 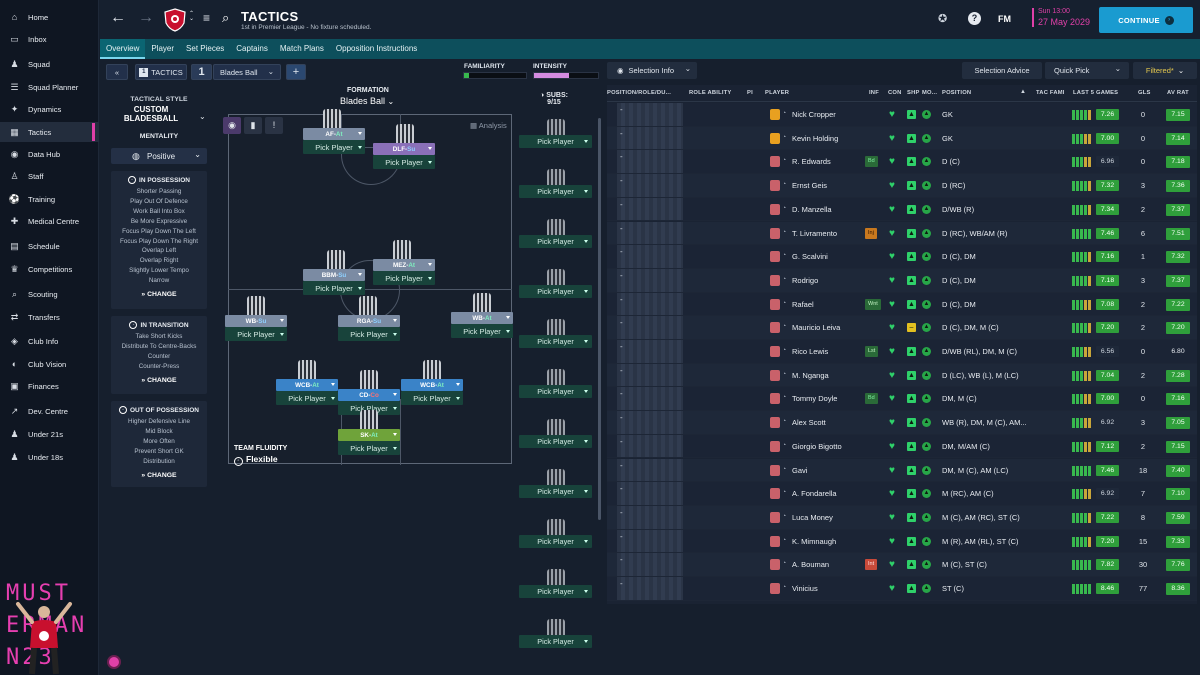 I want to click on role-duty-selector: AF - At, so click(x=334, y=134).